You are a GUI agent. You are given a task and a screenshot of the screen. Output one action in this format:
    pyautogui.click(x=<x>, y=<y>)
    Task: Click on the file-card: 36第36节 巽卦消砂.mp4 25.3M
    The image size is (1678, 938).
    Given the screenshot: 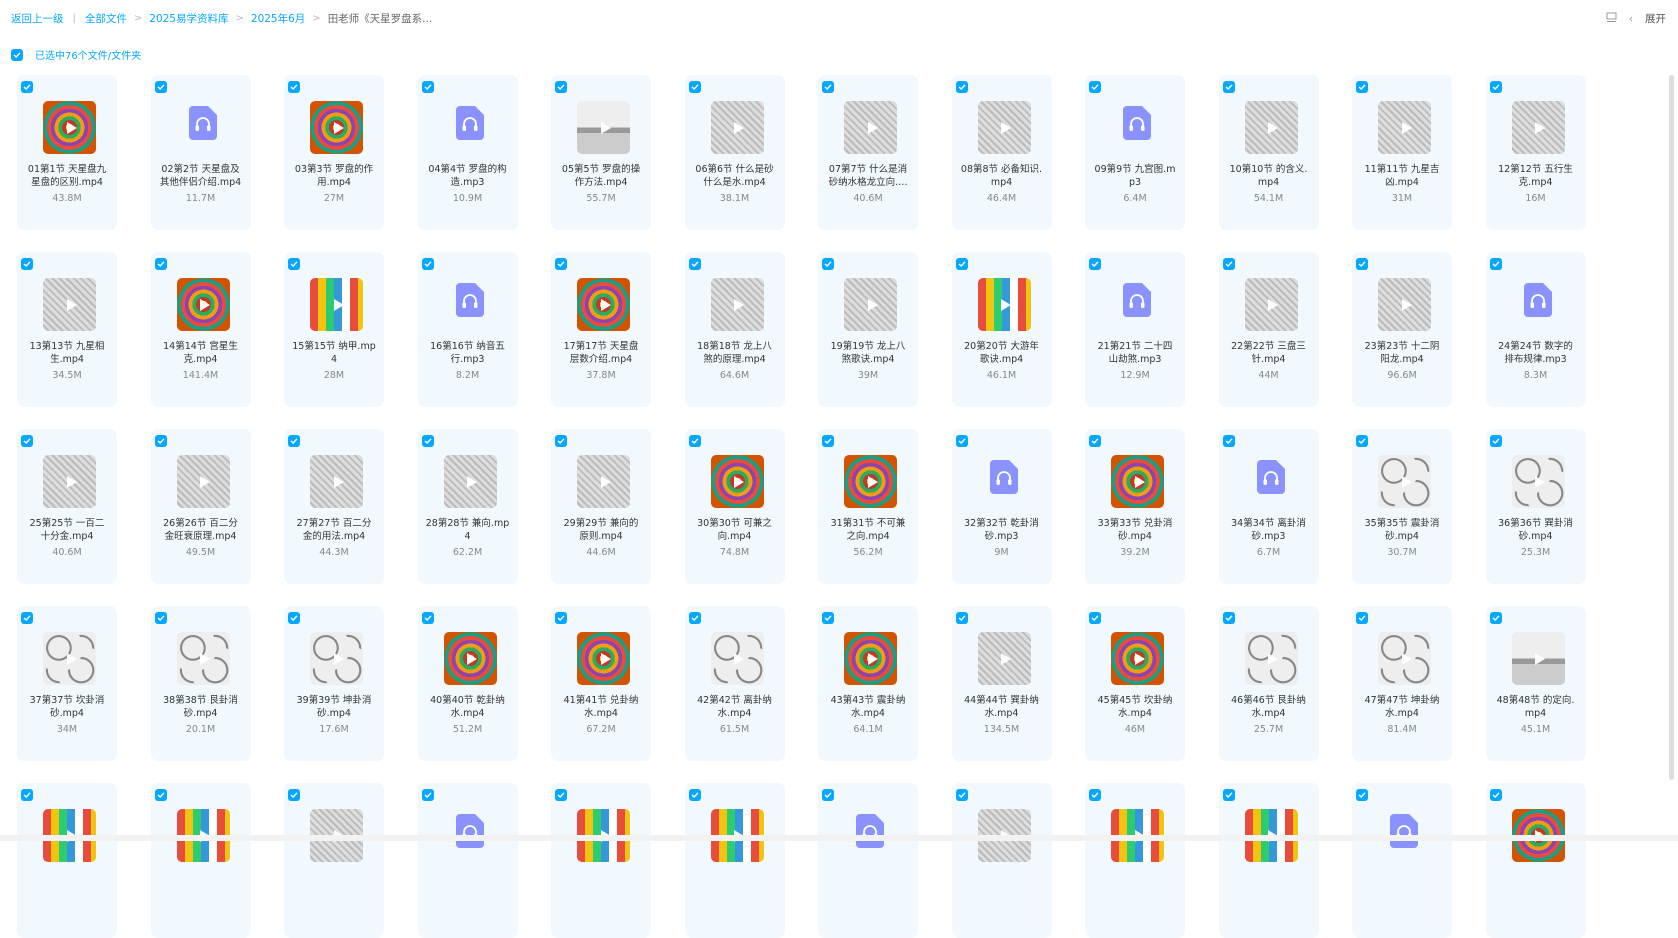 What is the action you would take?
    pyautogui.click(x=1535, y=506)
    